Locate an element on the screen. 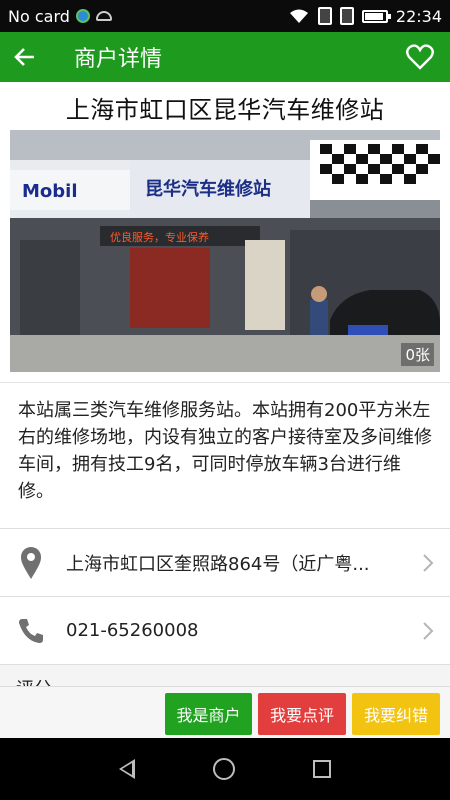 This screenshot has height=800, width=450. status-right: 22:34 is located at coordinates (365, 16).